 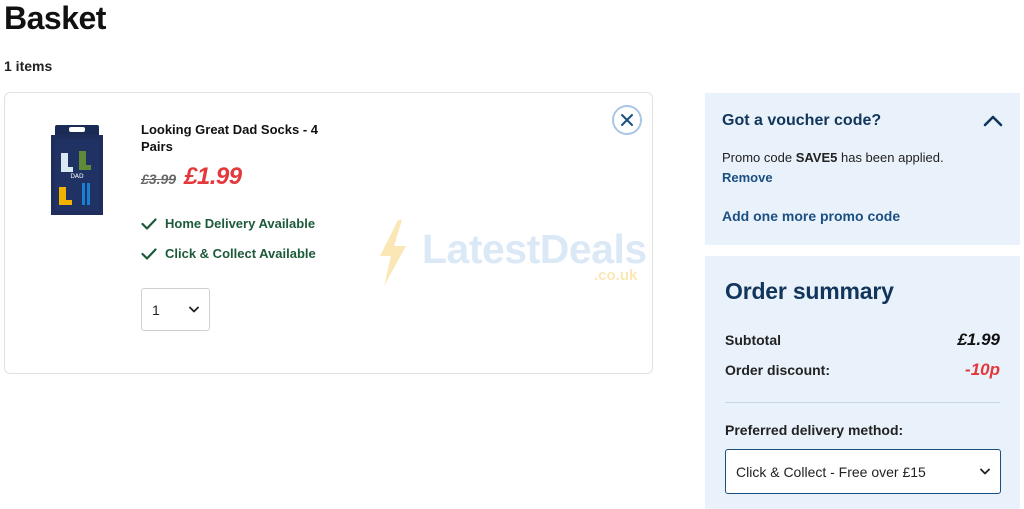 What do you see at coordinates (801, 121) in the screenshot?
I see `voucher-title: Got a voucher code?` at bounding box center [801, 121].